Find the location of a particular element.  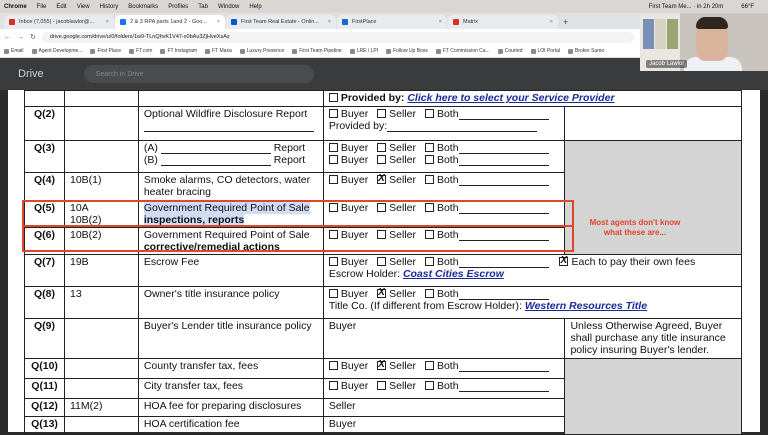

checkbox is located at coordinates (333, 97).